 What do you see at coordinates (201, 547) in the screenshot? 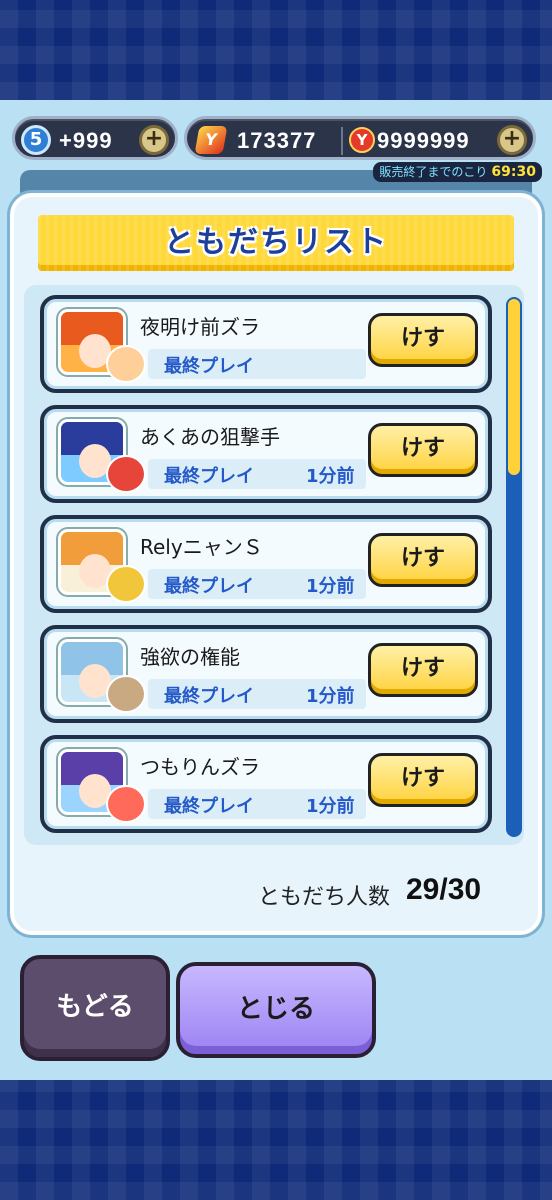
I see `friend-name: RelyニャンＳ` at bounding box center [201, 547].